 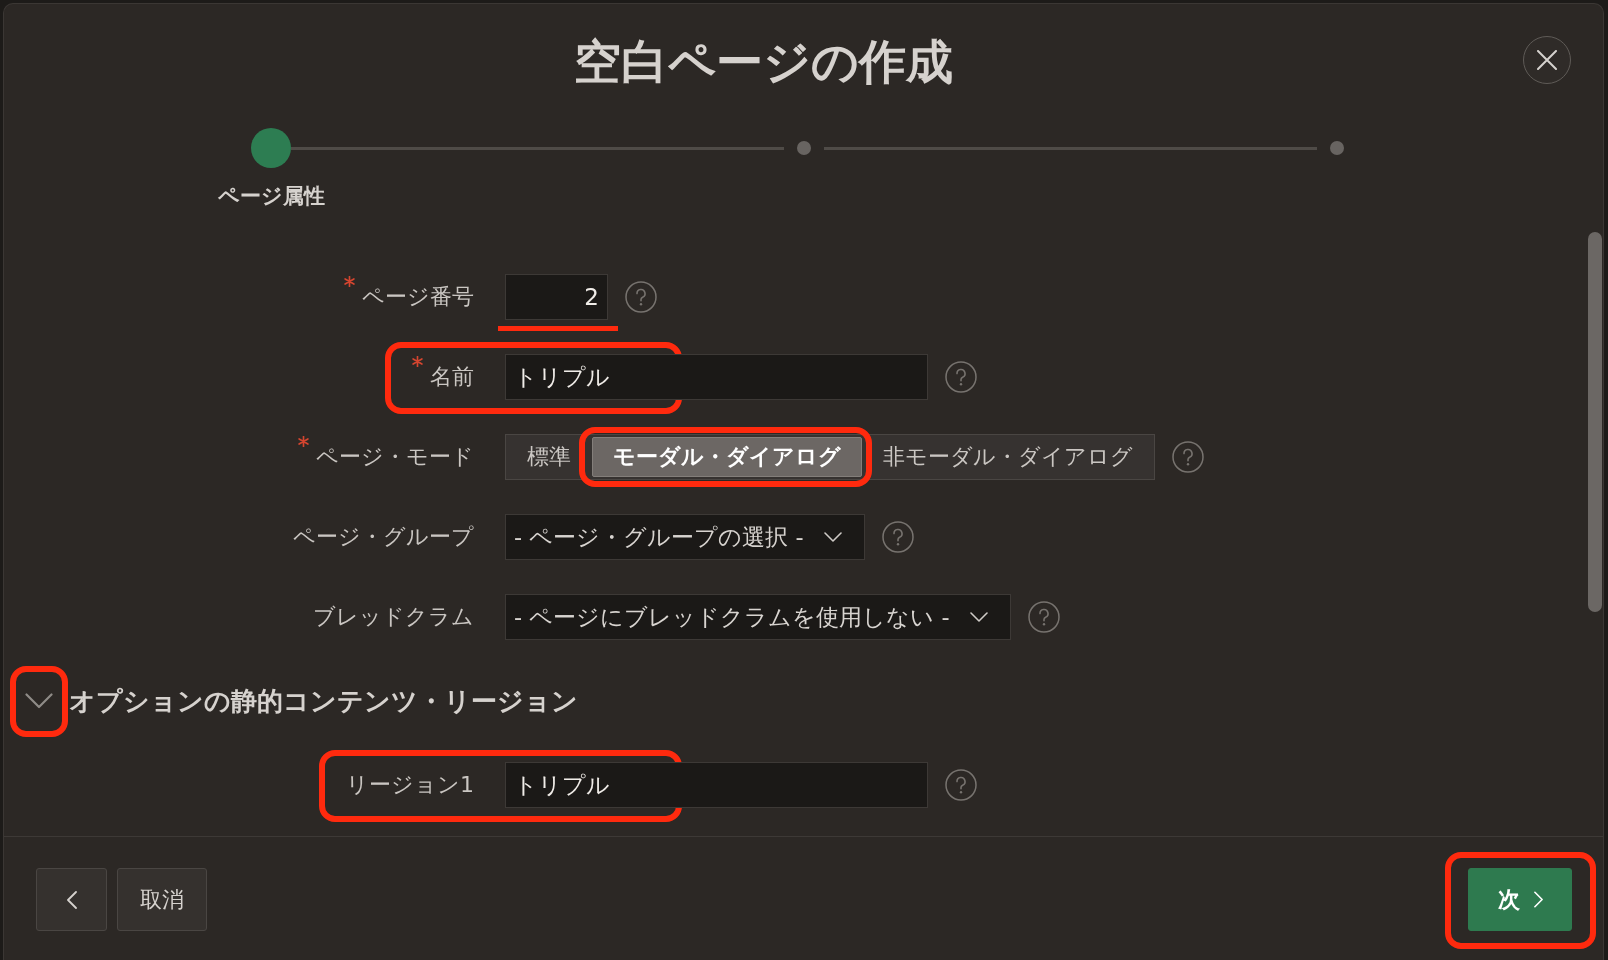 I want to click on dropdown-field: - ページ・グループの選択 -, so click(x=685, y=537).